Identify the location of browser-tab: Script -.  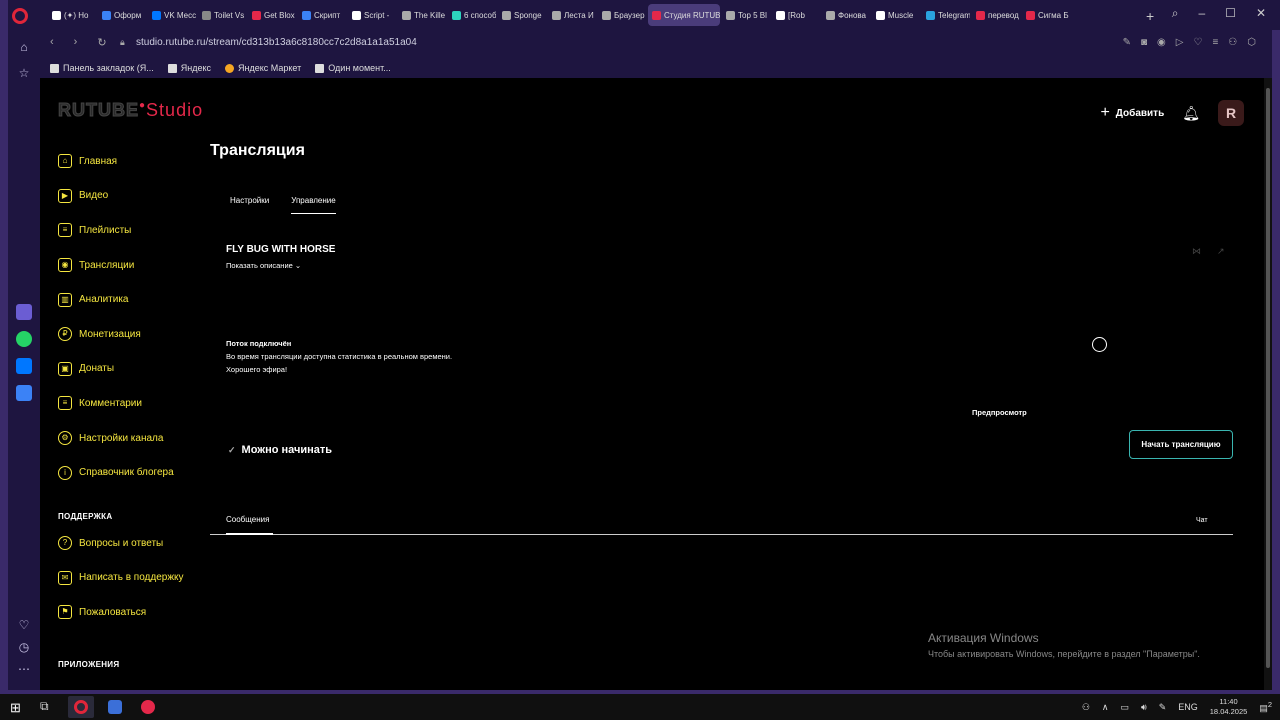
(372, 15).